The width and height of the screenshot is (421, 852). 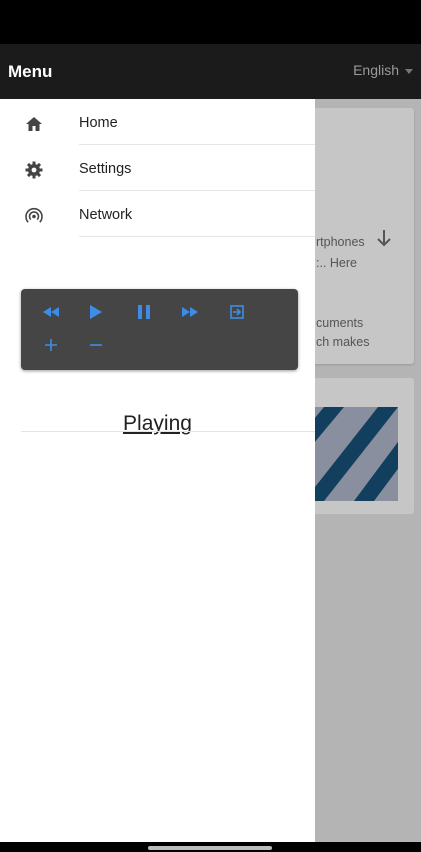 What do you see at coordinates (376, 70) in the screenshot?
I see `language-label: English` at bounding box center [376, 70].